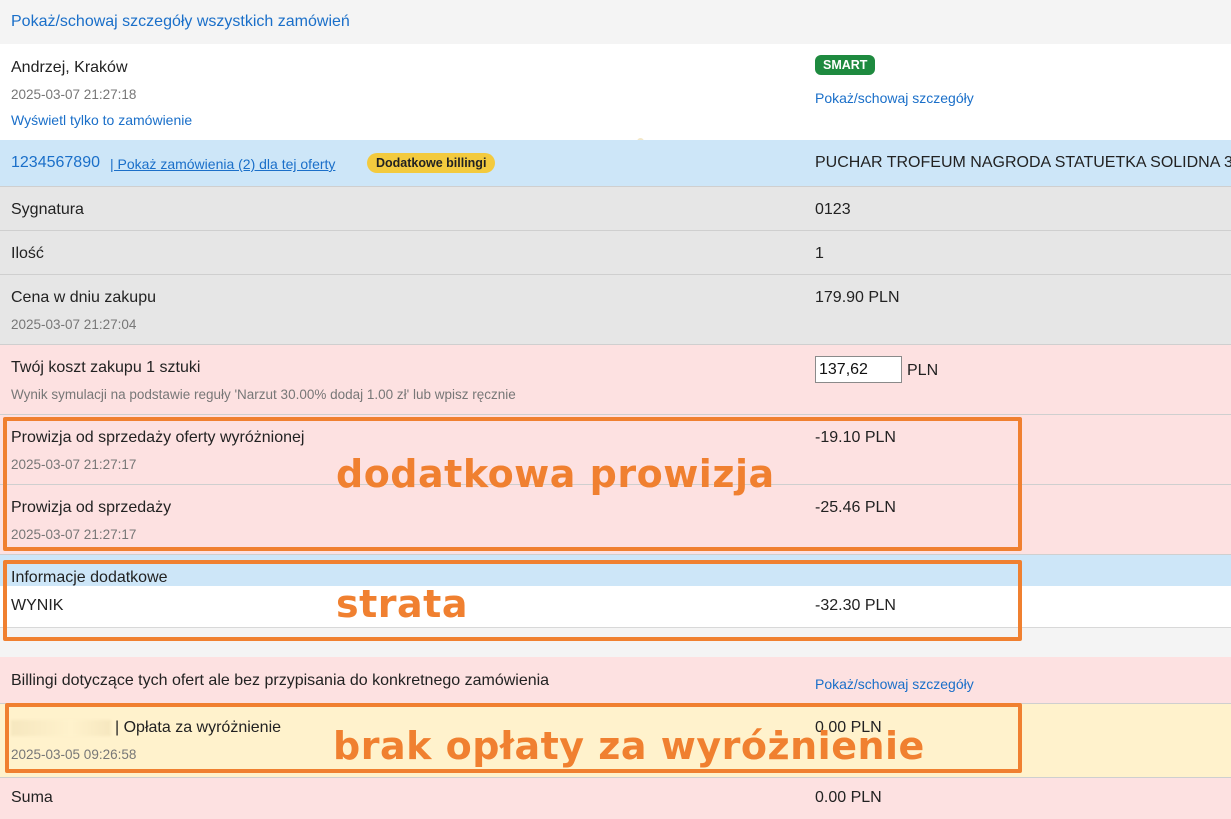 This screenshot has height=819, width=1231. What do you see at coordinates (32, 797) in the screenshot?
I see `sum-label: Suma` at bounding box center [32, 797].